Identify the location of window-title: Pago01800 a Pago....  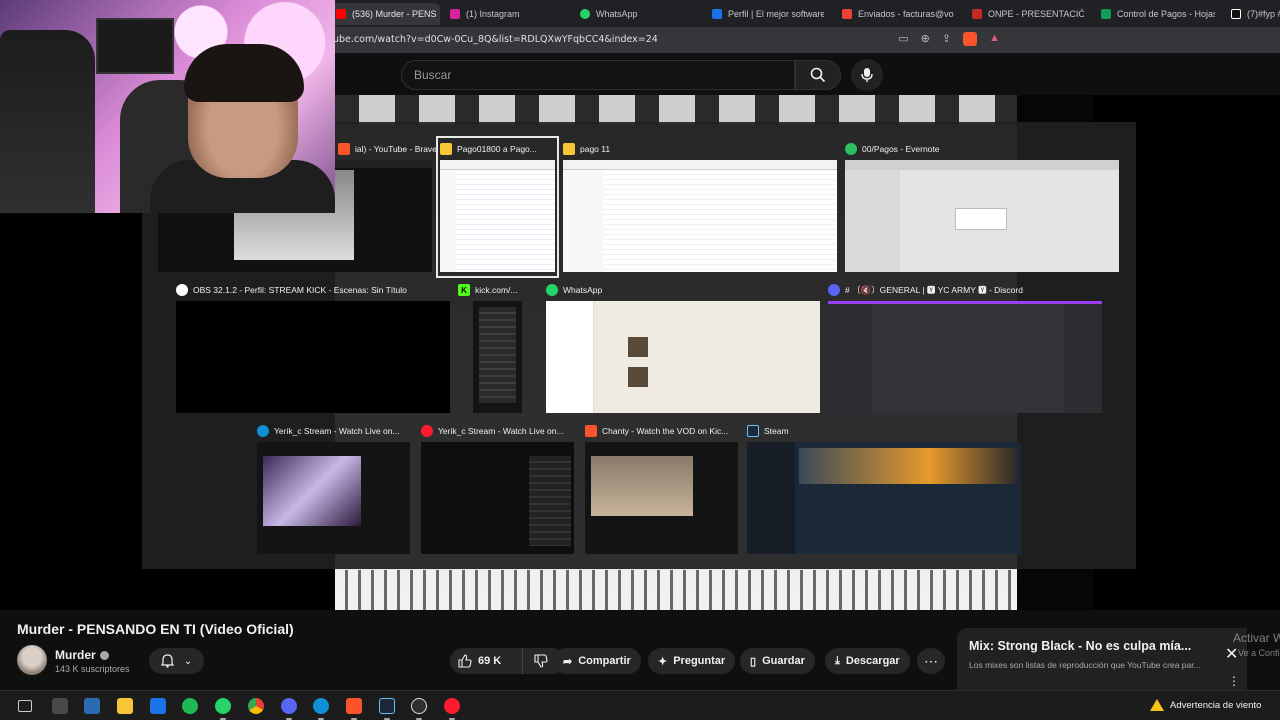
(497, 149).